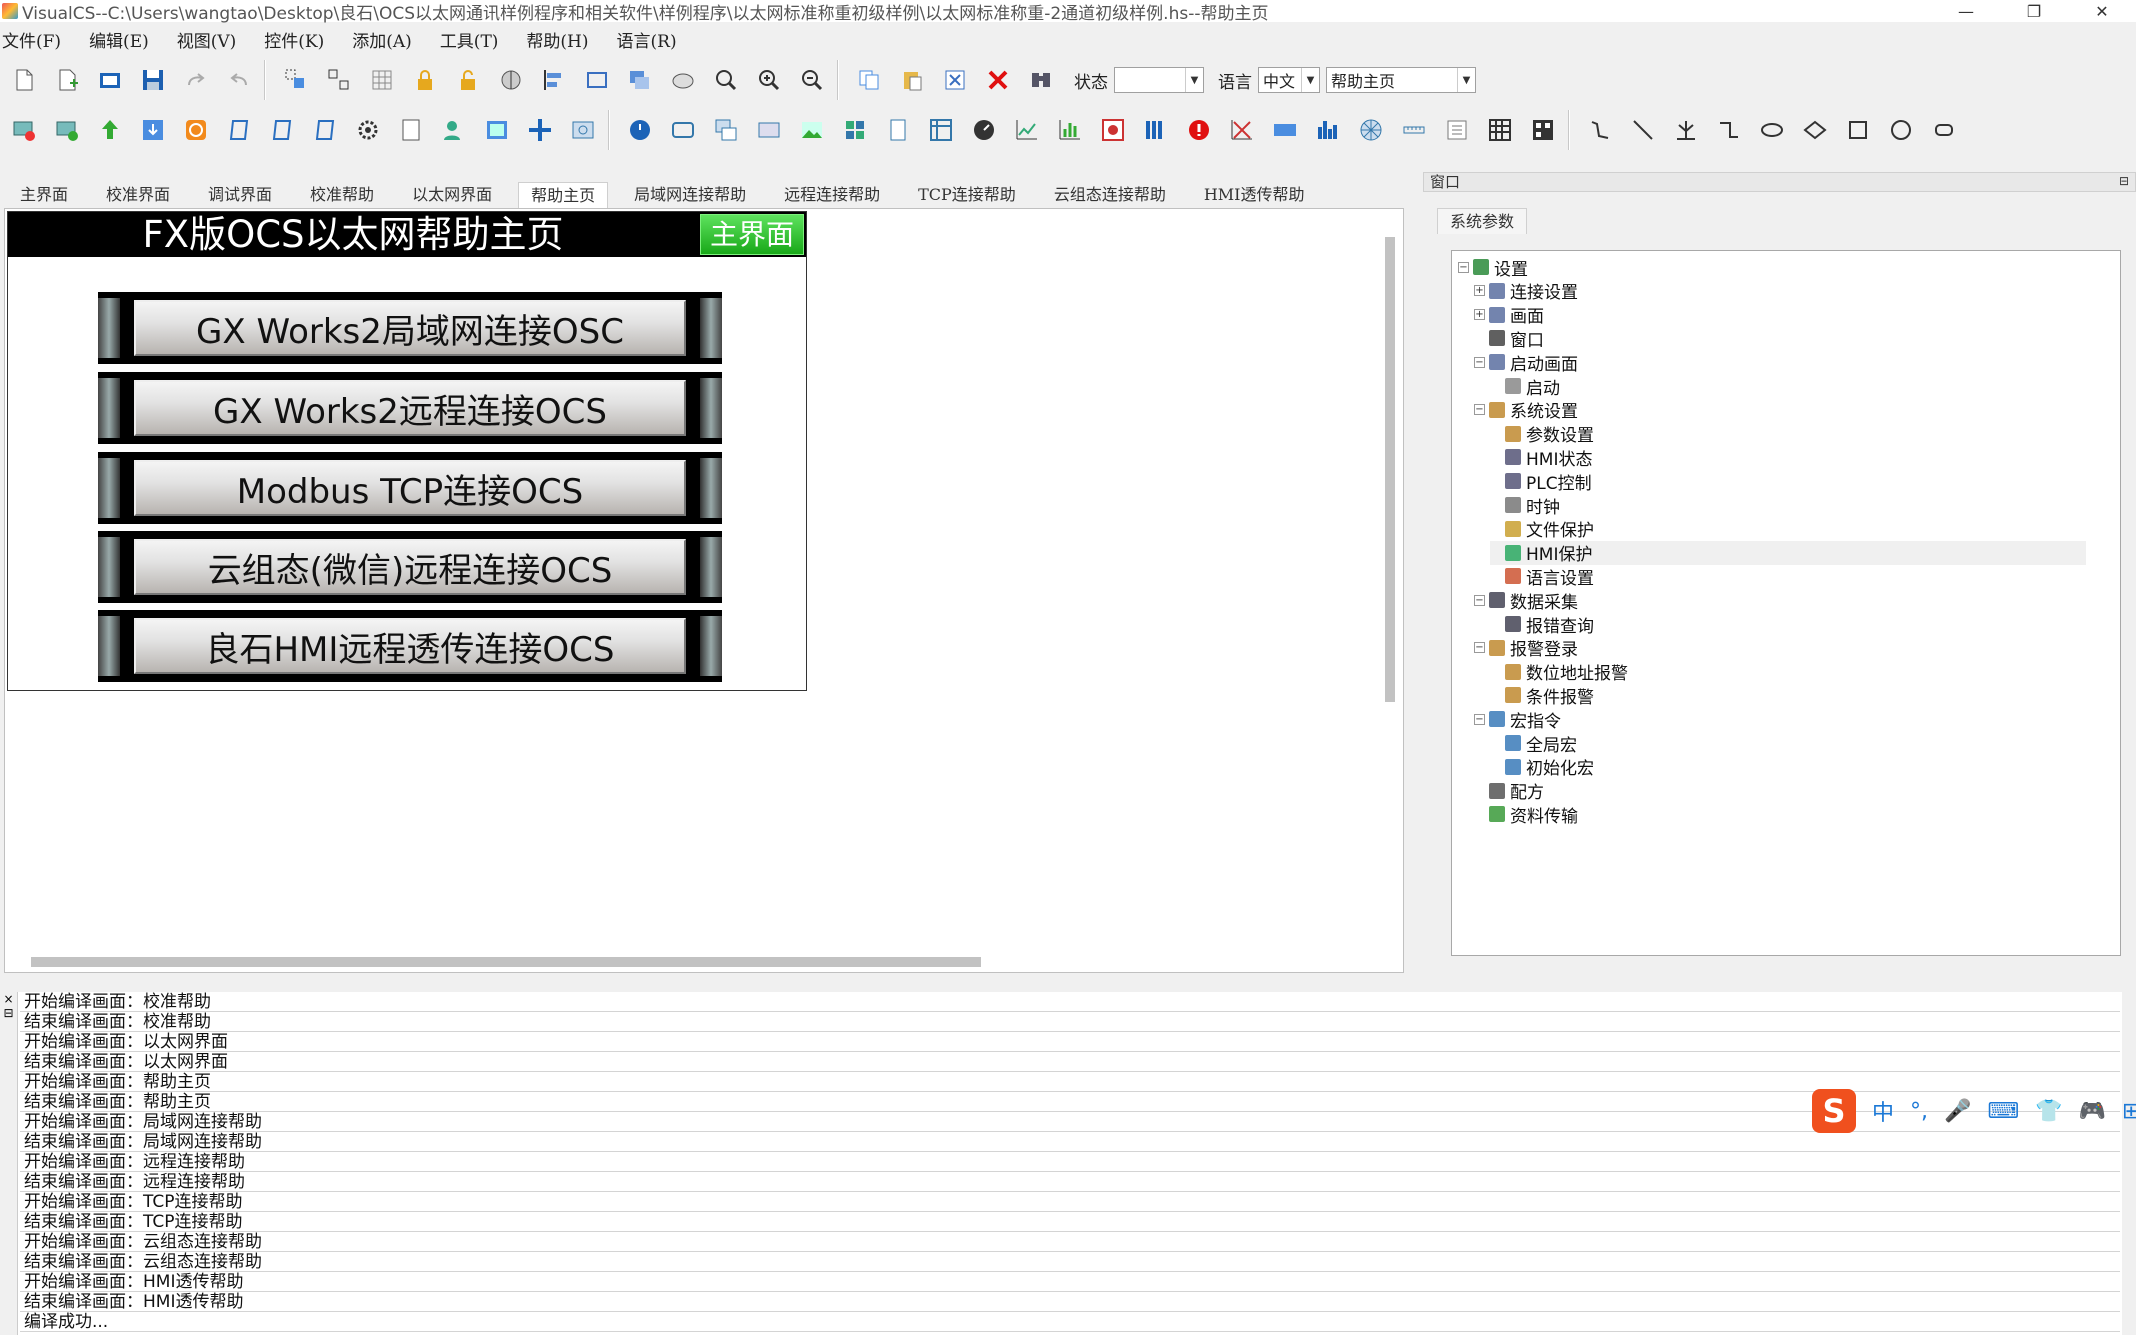 The width and height of the screenshot is (2136, 1335). Describe the element at coordinates (1541, 457) in the screenshot. I see `tree-item: HMI状态` at that location.